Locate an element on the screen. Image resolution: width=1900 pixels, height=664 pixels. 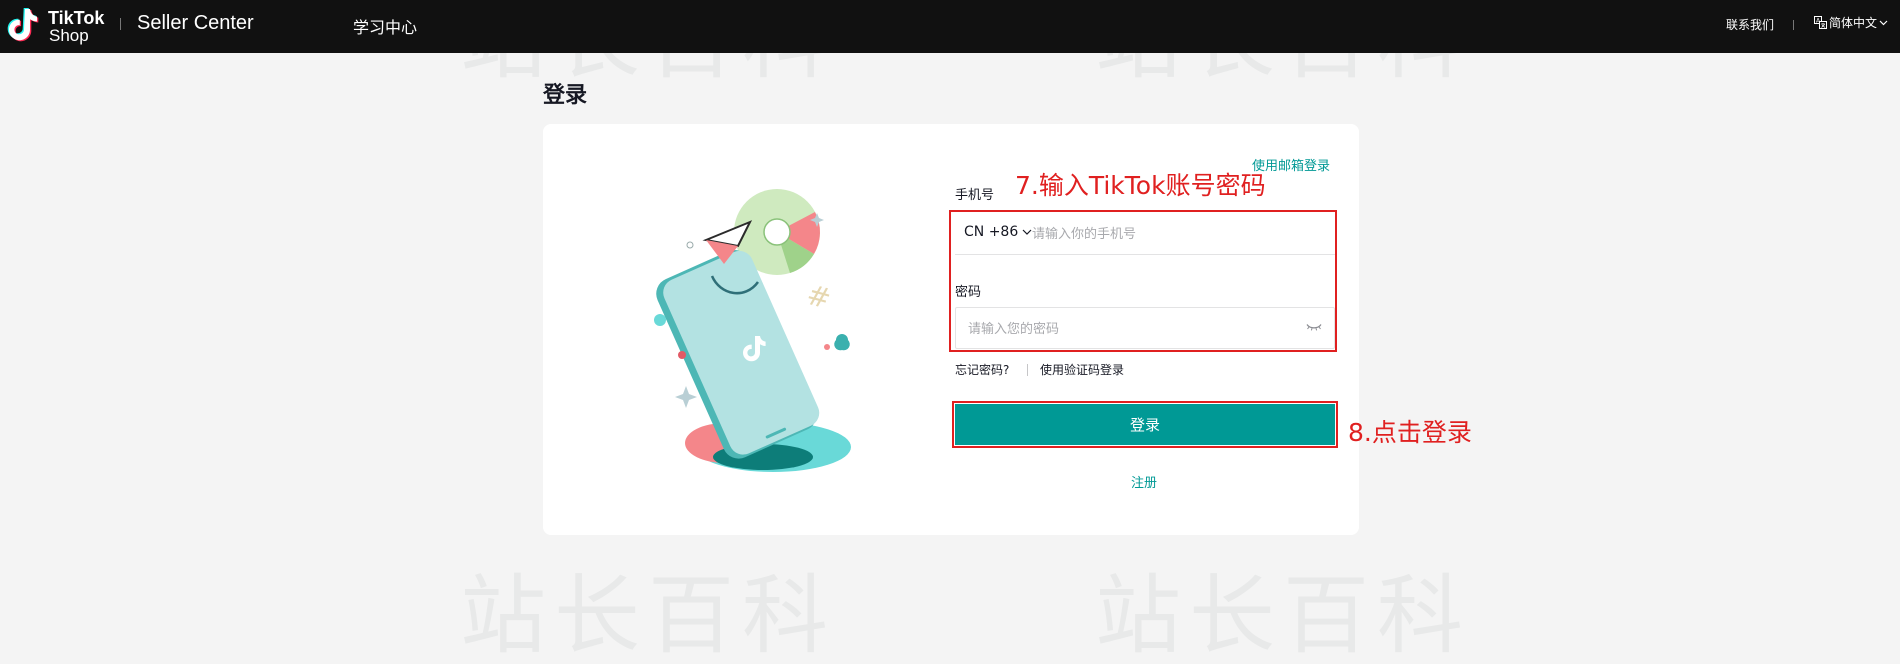
tiktok-shop-logo: TikTok Shop is located at coordinates (56, 26).